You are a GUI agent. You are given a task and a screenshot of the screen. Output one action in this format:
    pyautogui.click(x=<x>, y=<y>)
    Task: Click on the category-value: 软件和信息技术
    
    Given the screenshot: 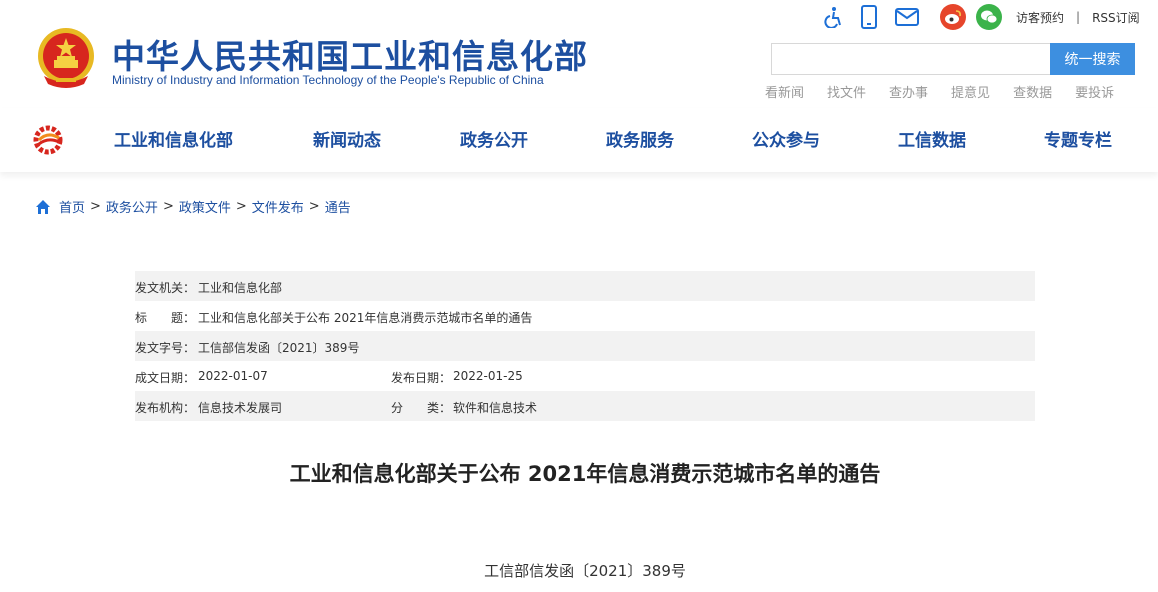 What is the action you would take?
    pyautogui.click(x=495, y=408)
    